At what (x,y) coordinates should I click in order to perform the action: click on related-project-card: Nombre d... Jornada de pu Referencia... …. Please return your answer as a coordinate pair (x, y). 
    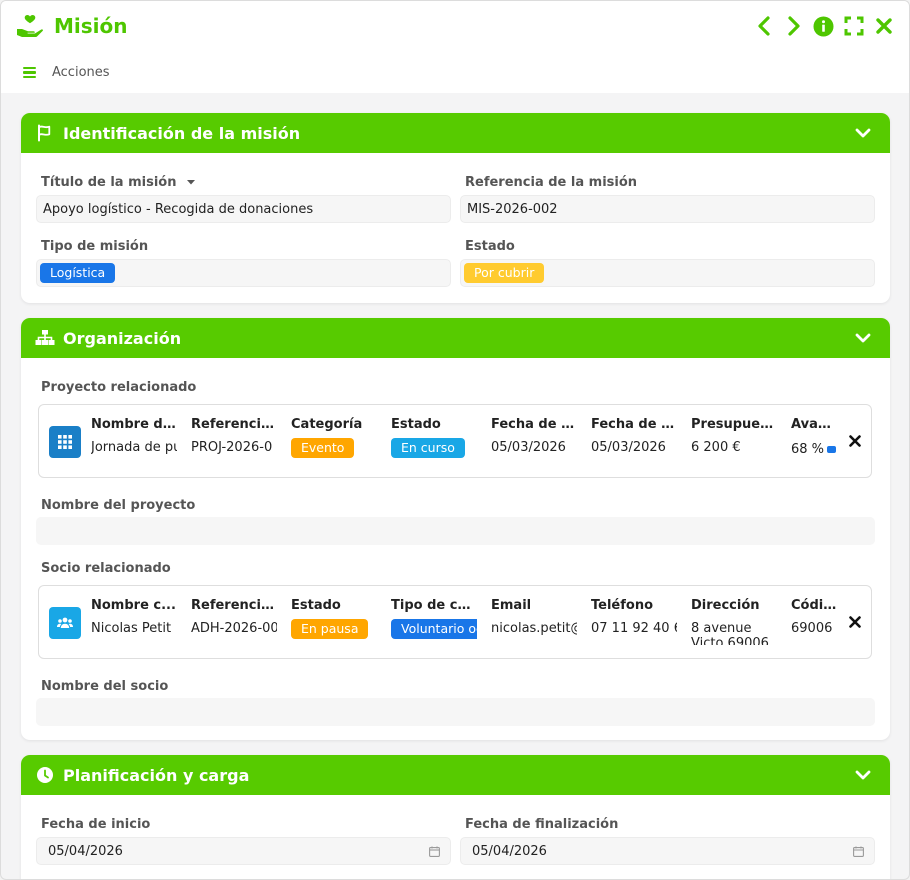
    Looking at the image, I should click on (455, 441).